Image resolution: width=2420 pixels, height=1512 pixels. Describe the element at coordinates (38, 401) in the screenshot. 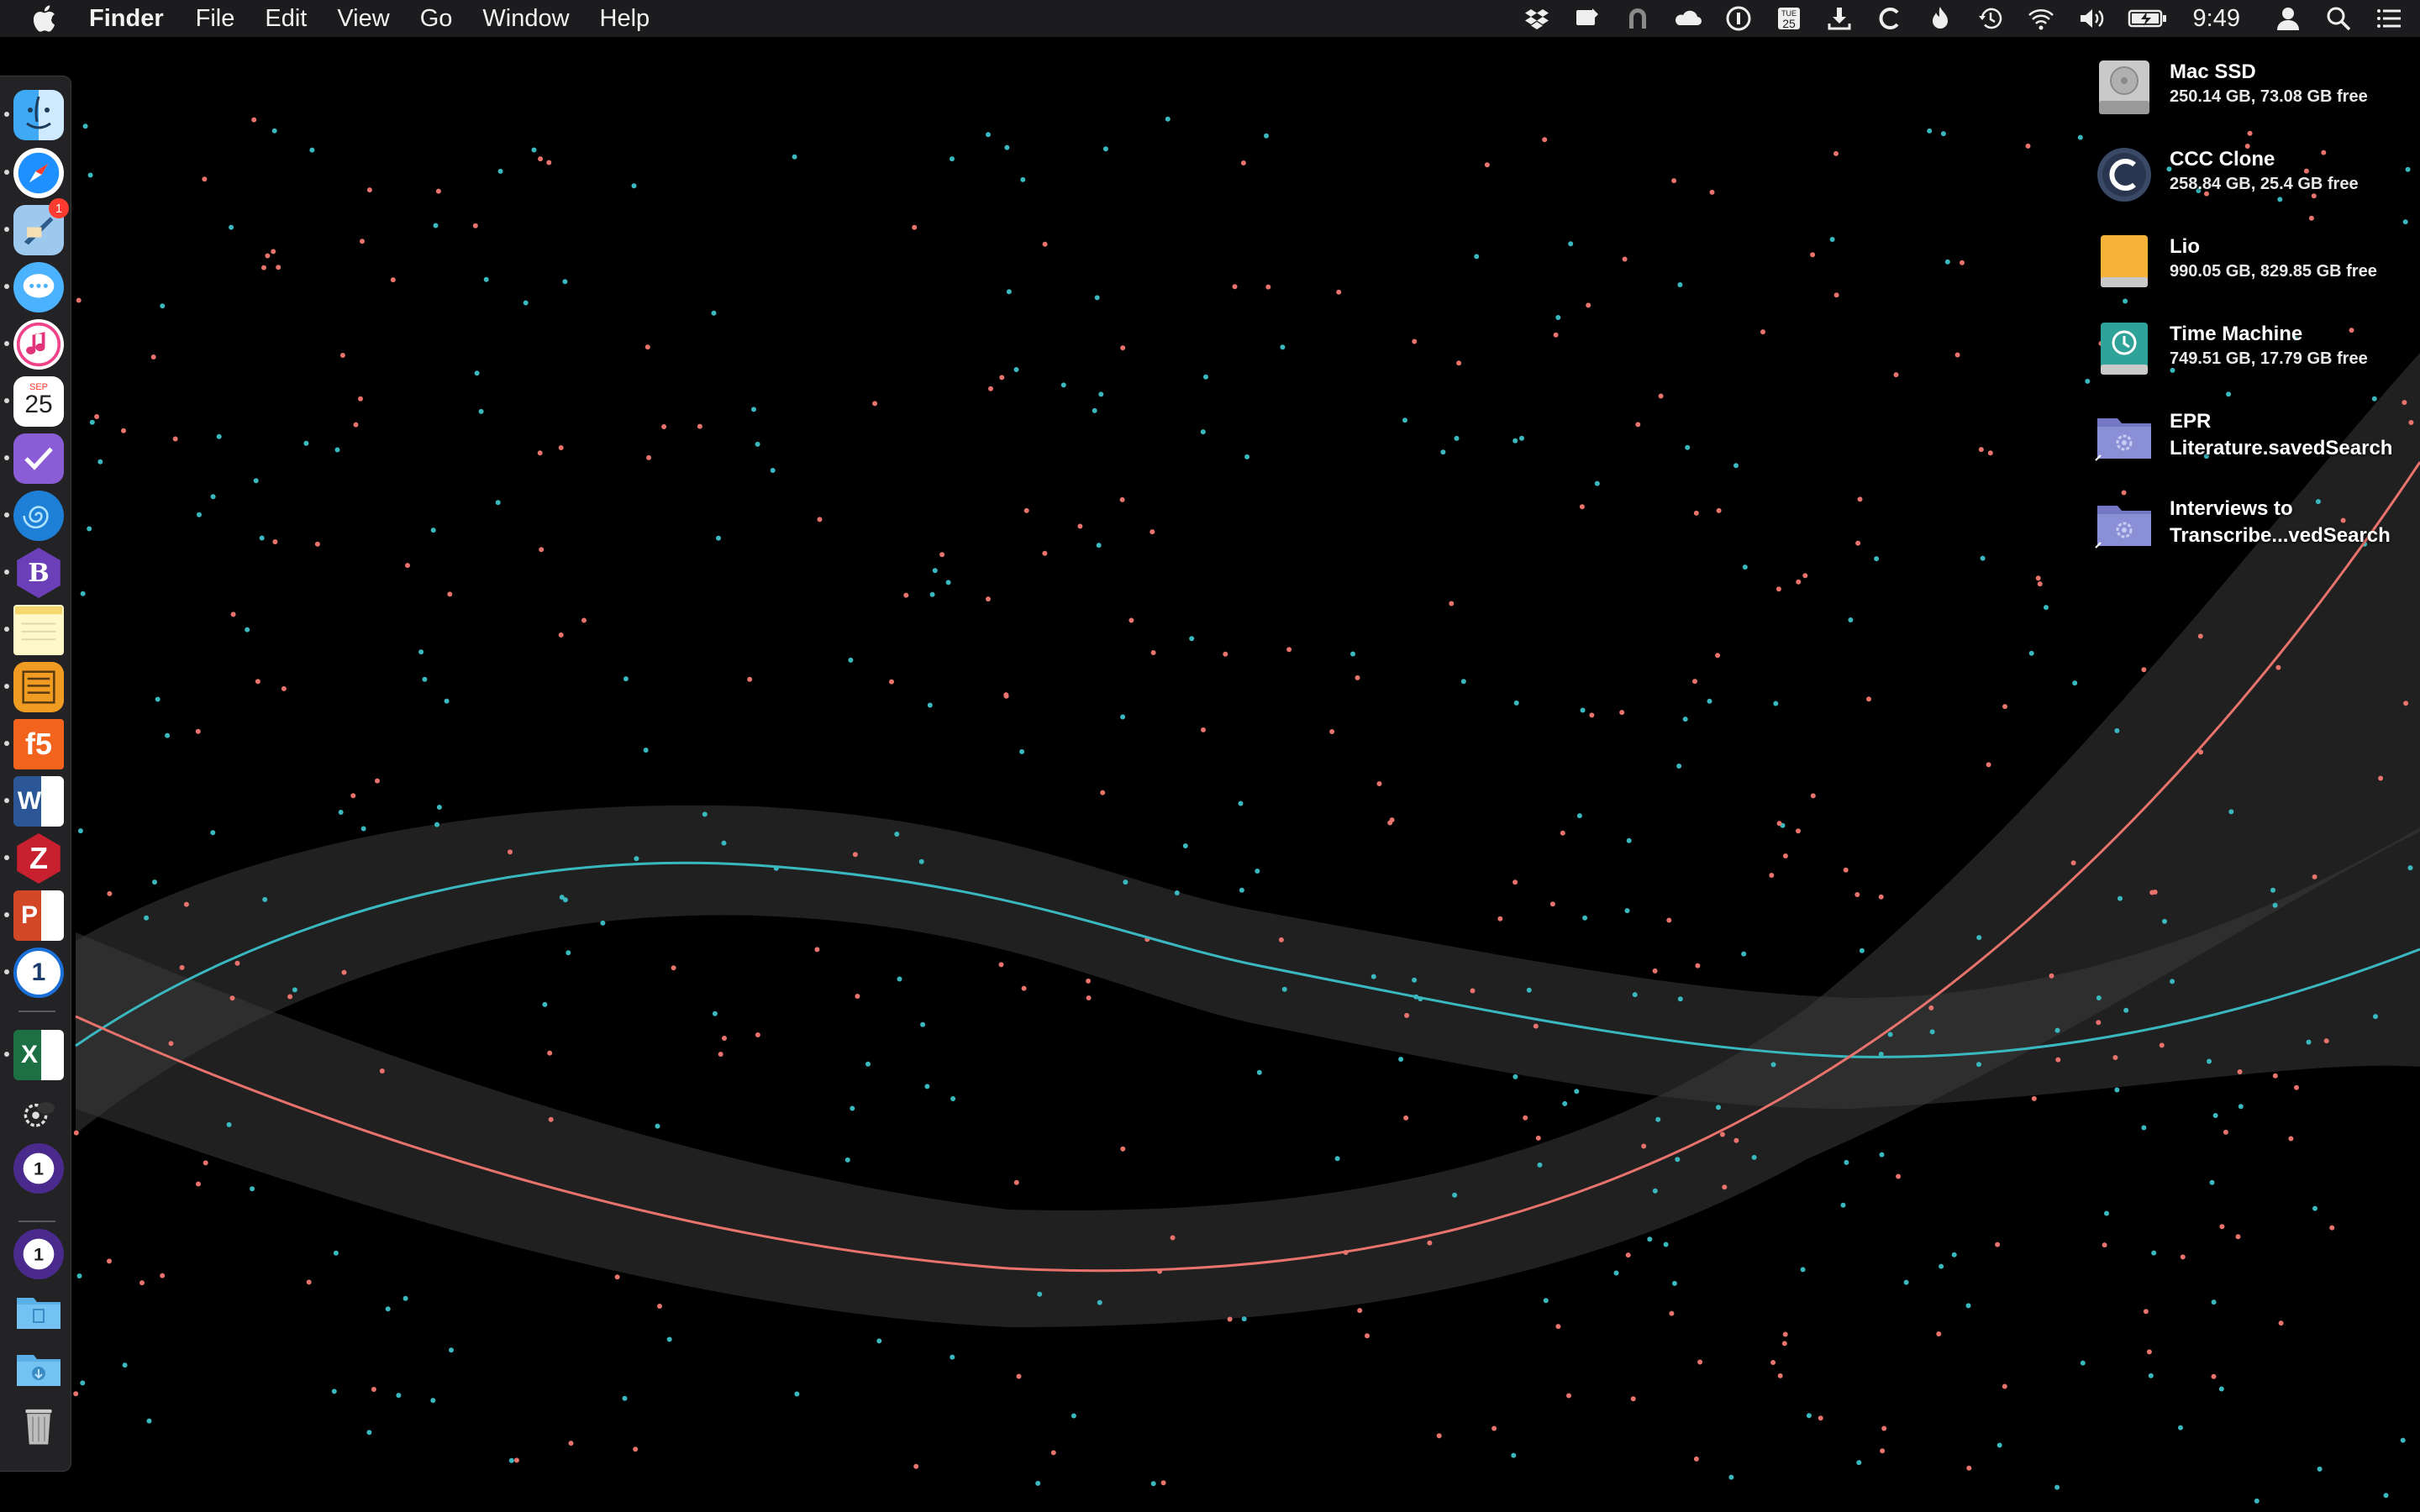

I see `calendar-app-icon: SEP 25` at that location.